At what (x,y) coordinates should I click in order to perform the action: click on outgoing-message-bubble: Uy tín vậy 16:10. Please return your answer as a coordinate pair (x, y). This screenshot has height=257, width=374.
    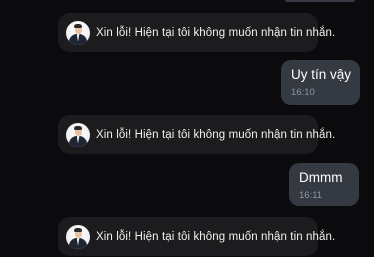
    Looking at the image, I should click on (320, 82).